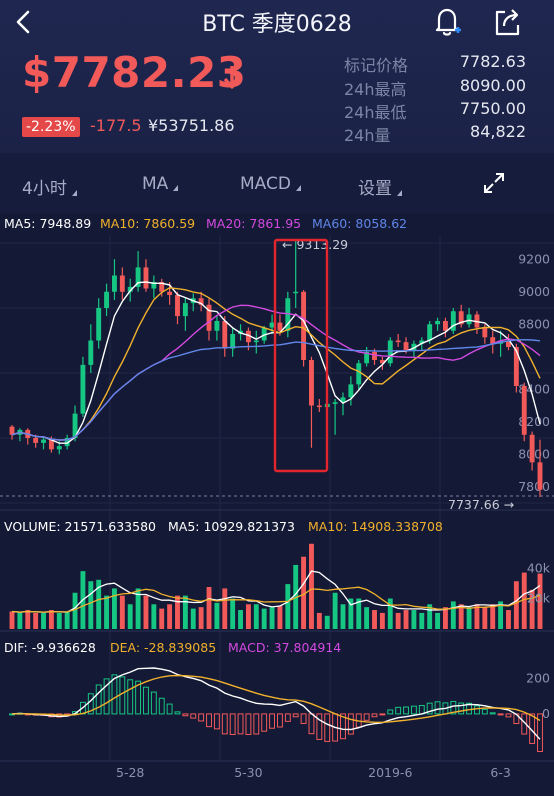 This screenshot has width=554, height=796. I want to click on tab-indicator: MACD, so click(270, 184).